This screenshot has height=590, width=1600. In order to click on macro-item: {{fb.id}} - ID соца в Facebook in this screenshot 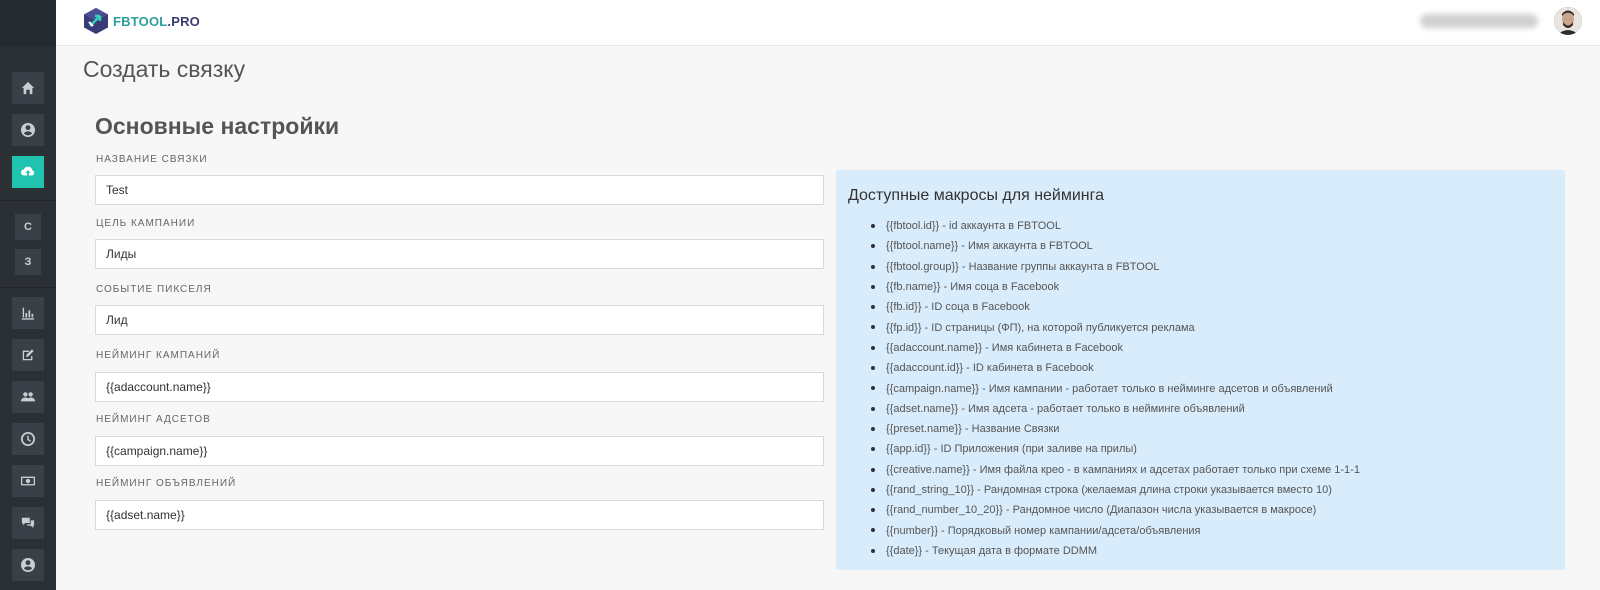, I will do `click(1098, 307)`.